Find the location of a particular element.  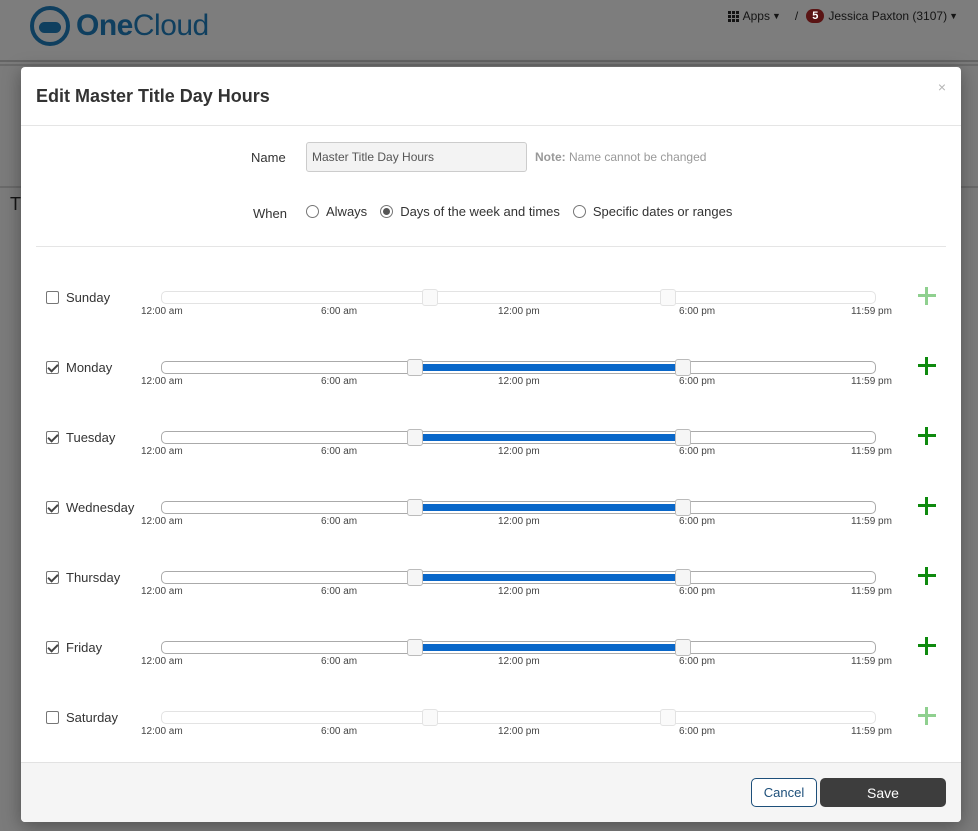

notification-badge: 5 is located at coordinates (815, 16).